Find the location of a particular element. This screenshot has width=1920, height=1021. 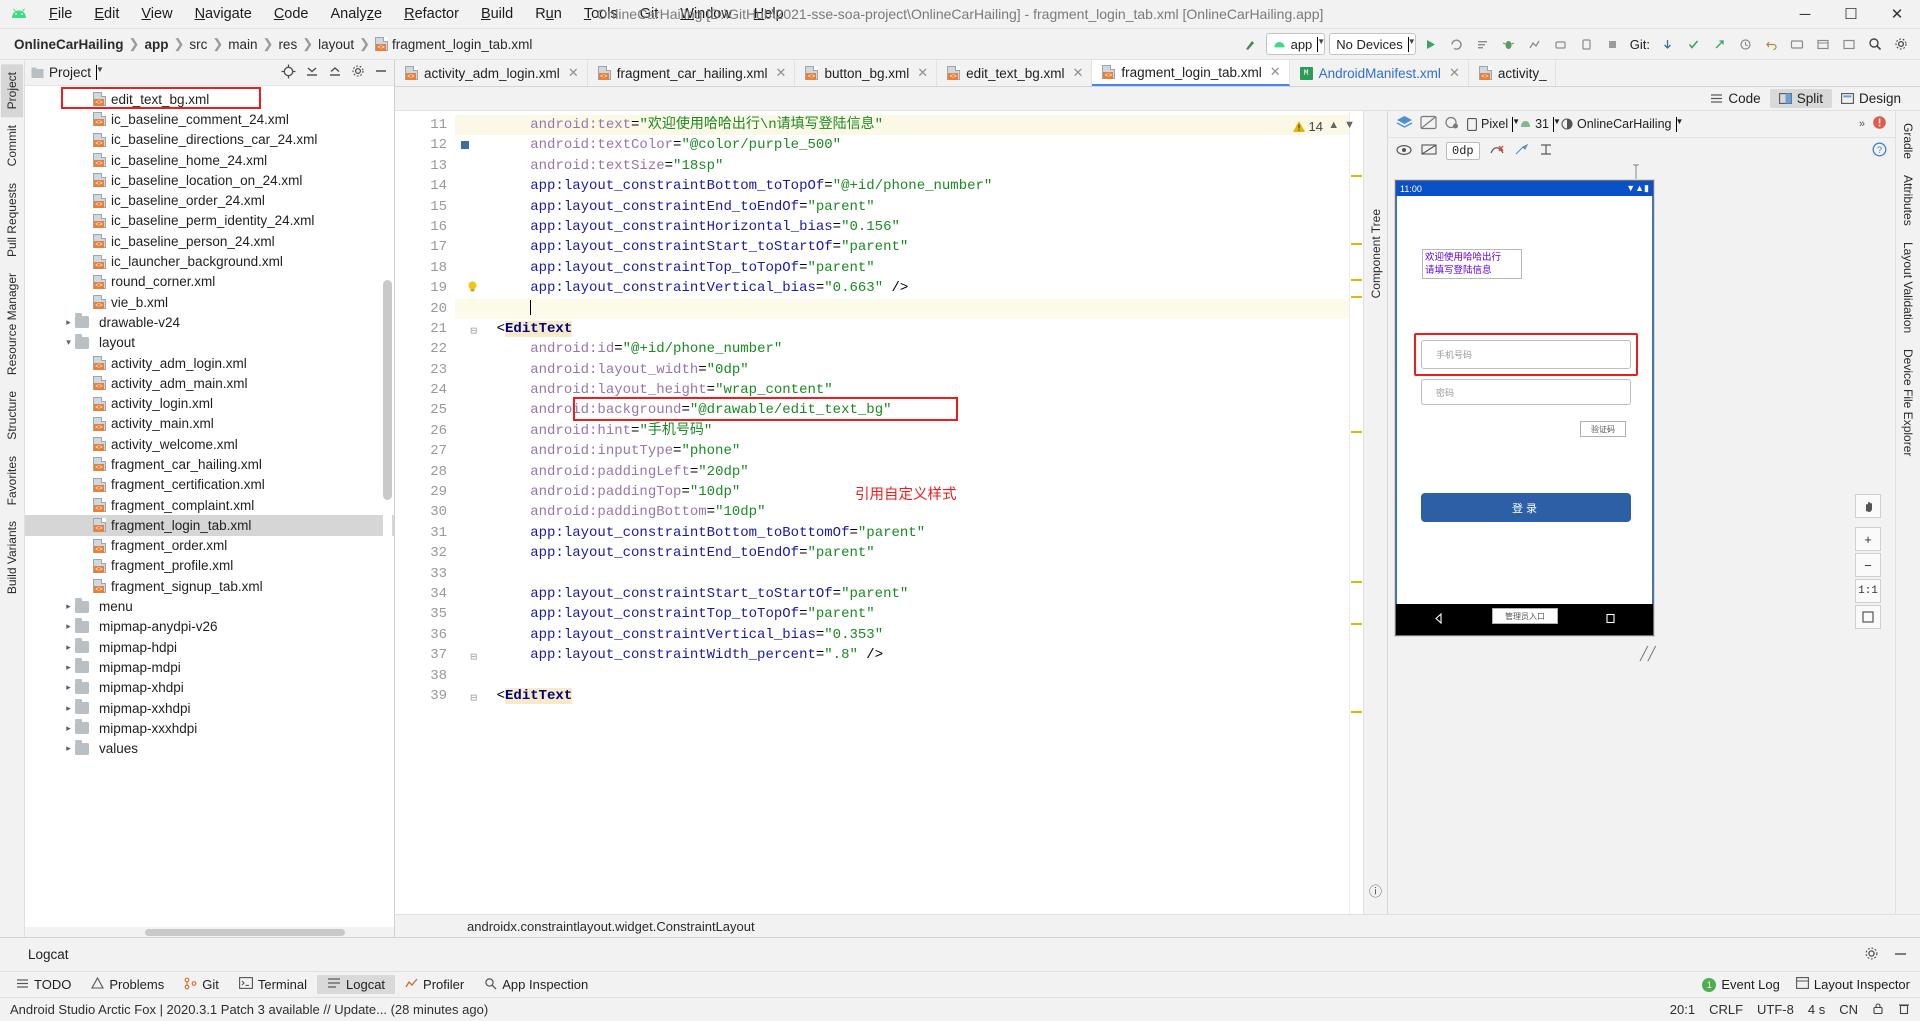

menu-code: Code is located at coordinates (291, 14).